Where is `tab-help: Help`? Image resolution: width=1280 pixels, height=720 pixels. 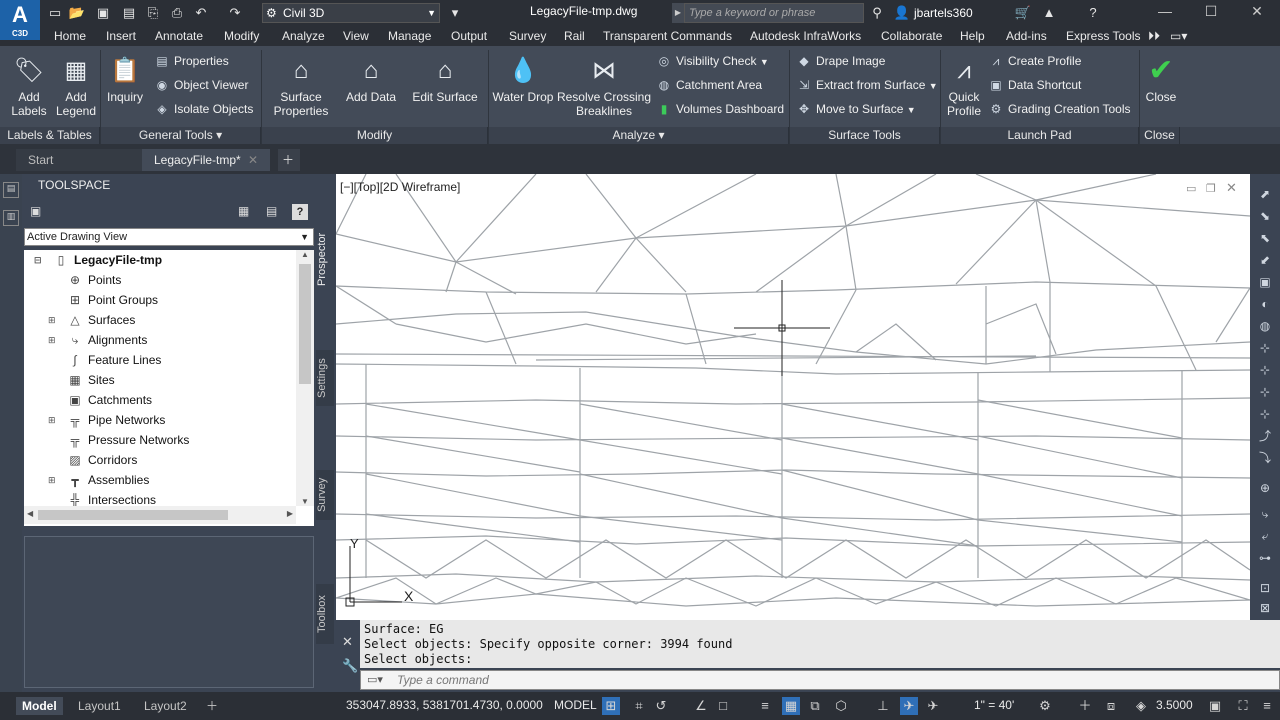
tab-help: Help is located at coordinates (972, 37).